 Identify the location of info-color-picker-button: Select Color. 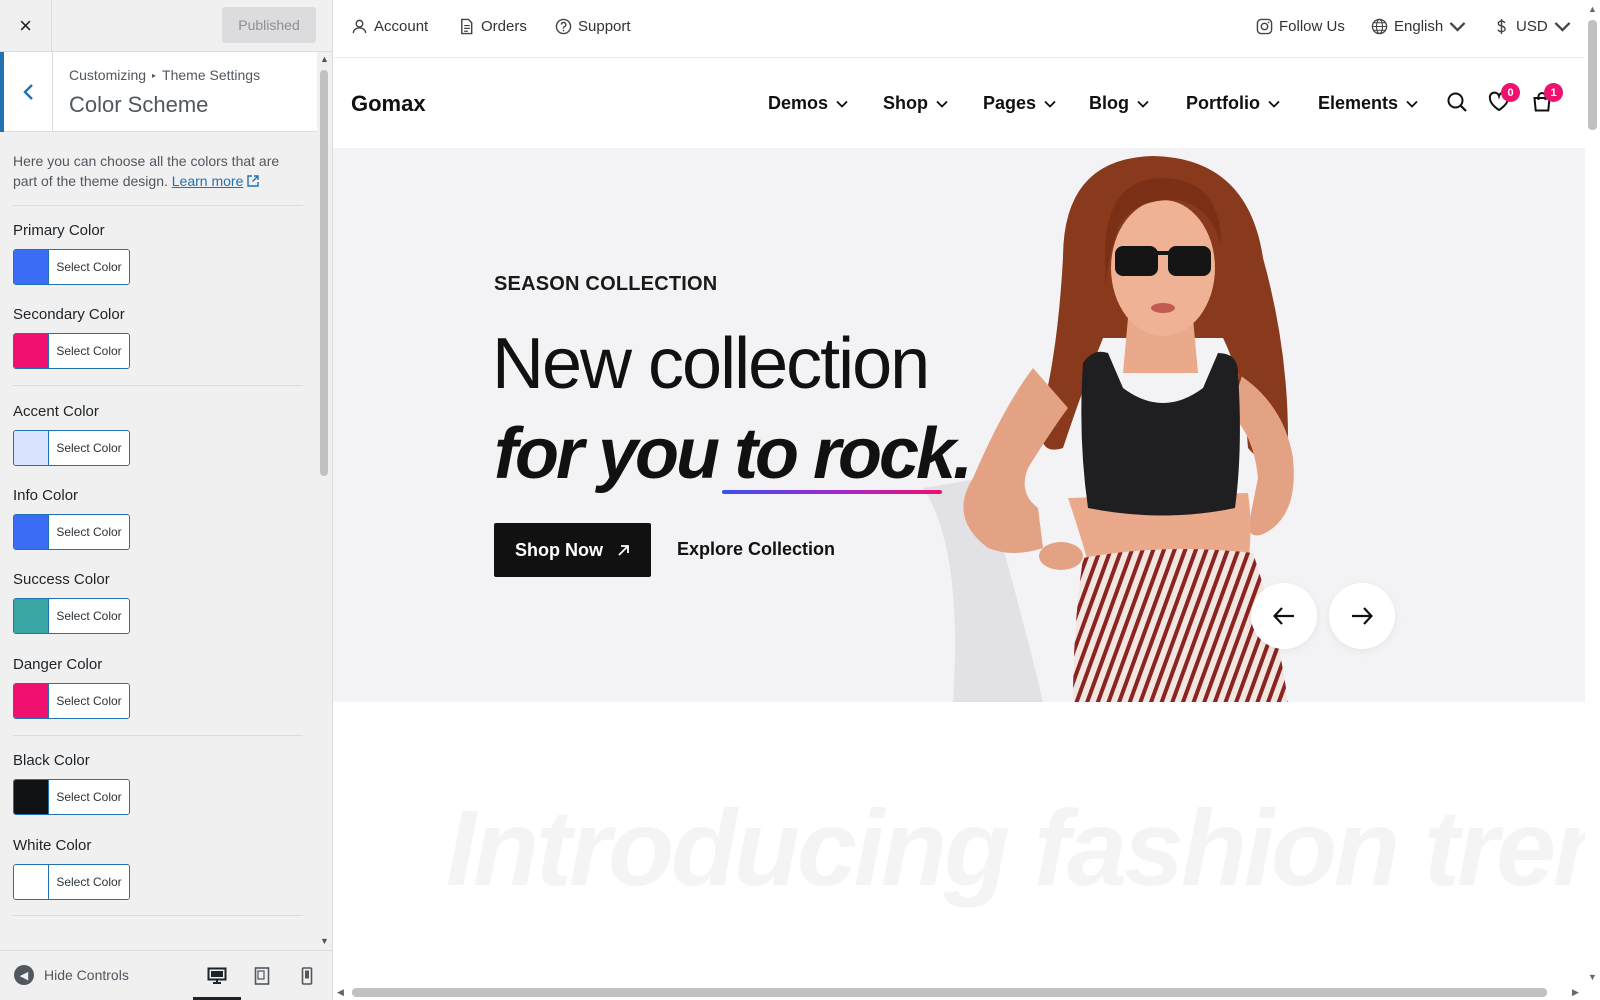
(71, 532).